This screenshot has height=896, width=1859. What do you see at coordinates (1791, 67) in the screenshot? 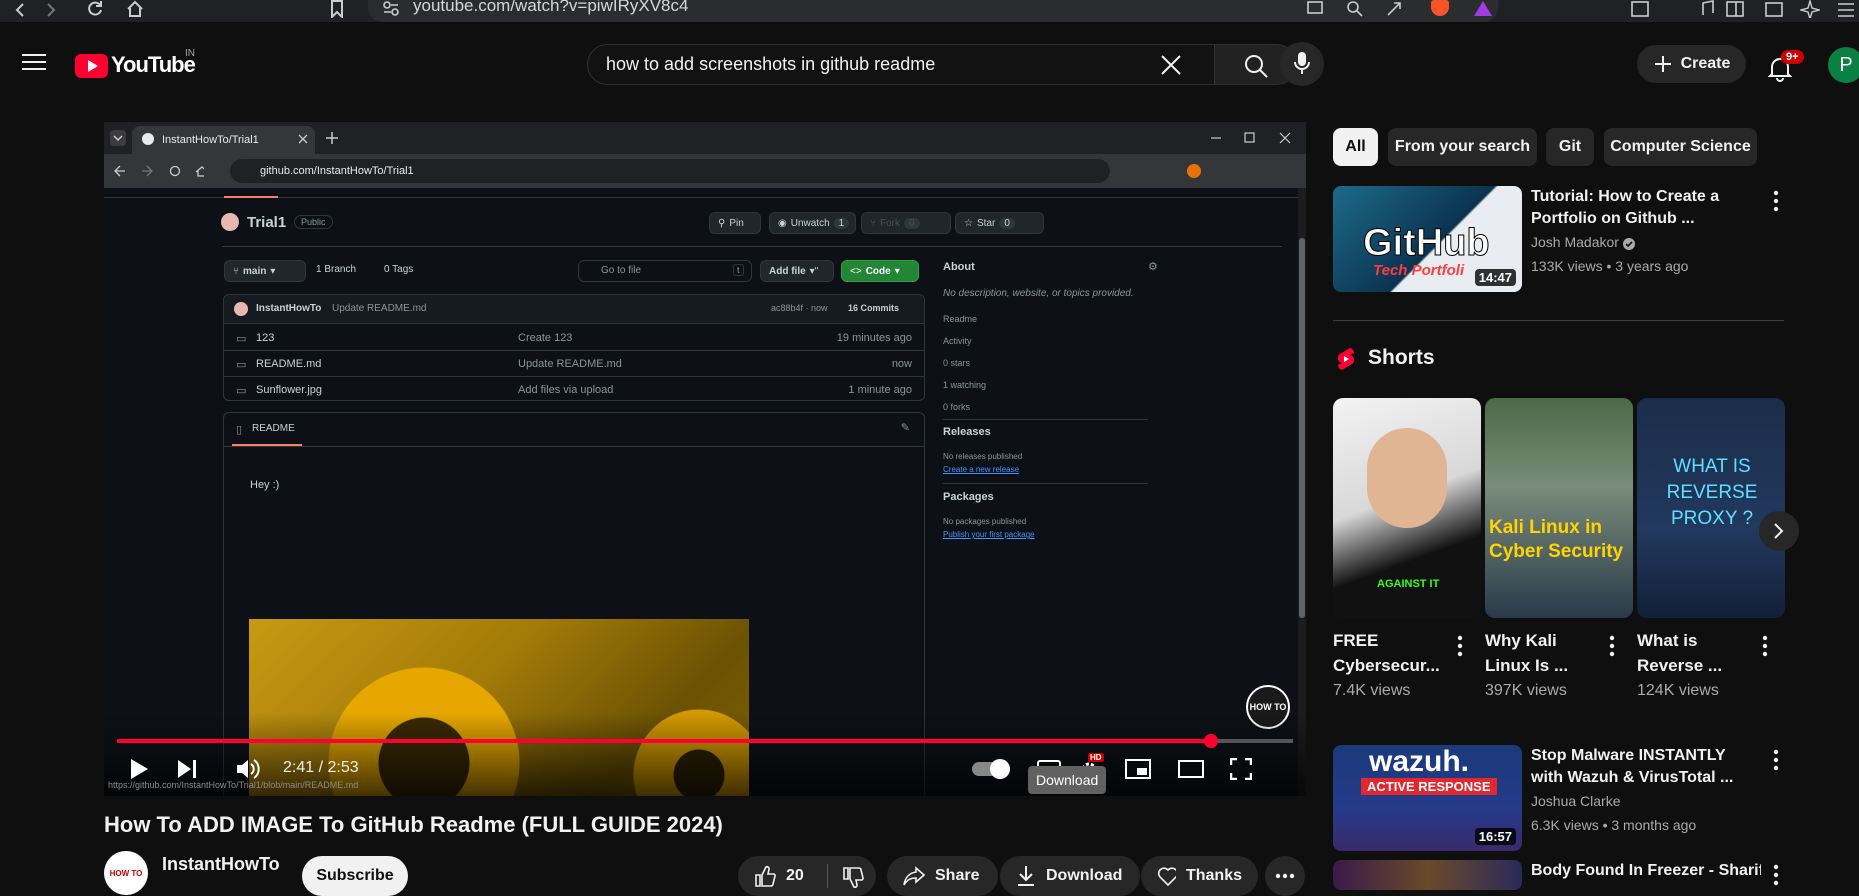
I see `notifications-button: 9+` at bounding box center [1791, 67].